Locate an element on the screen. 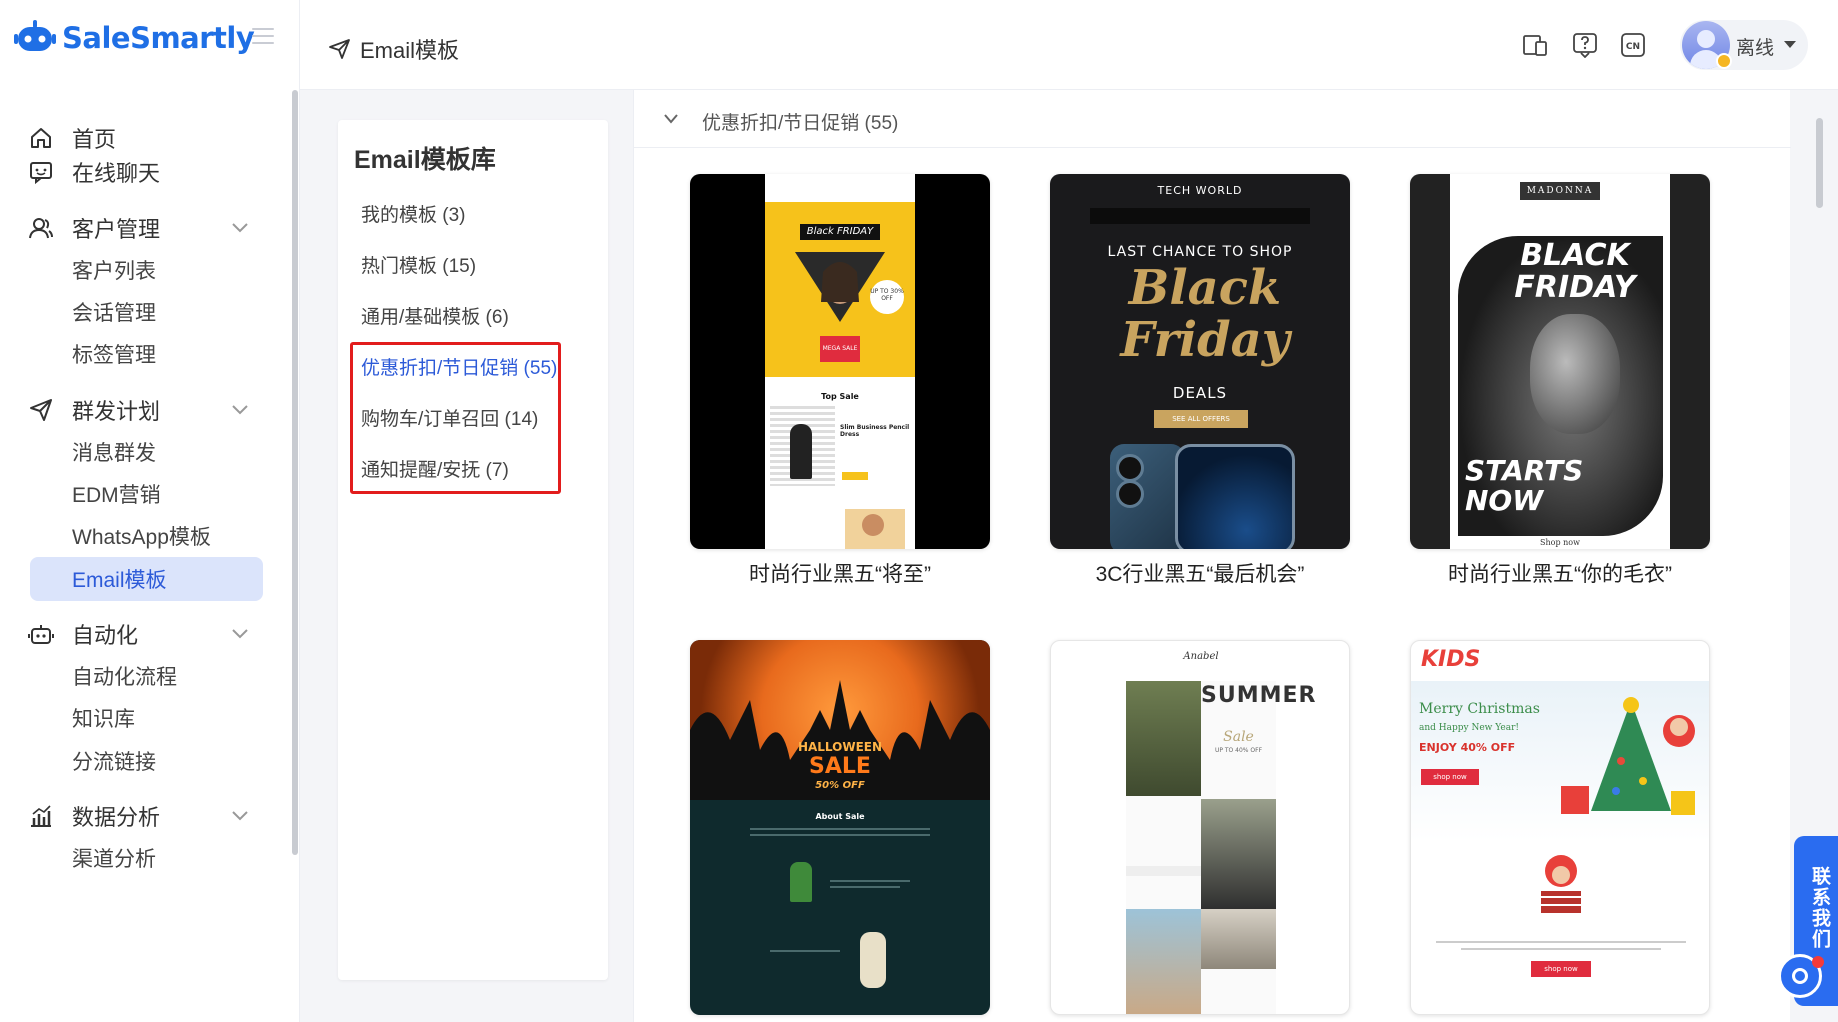 The image size is (1838, 1022). sidebar-subitem-label: WhatsApp模板 is located at coordinates (141, 537).